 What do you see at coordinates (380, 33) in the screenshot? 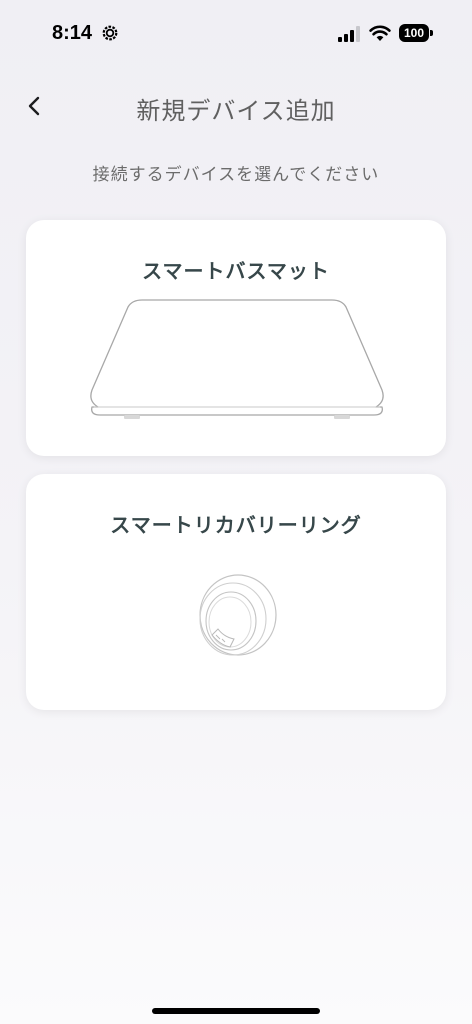
I see `wifi-icon` at bounding box center [380, 33].